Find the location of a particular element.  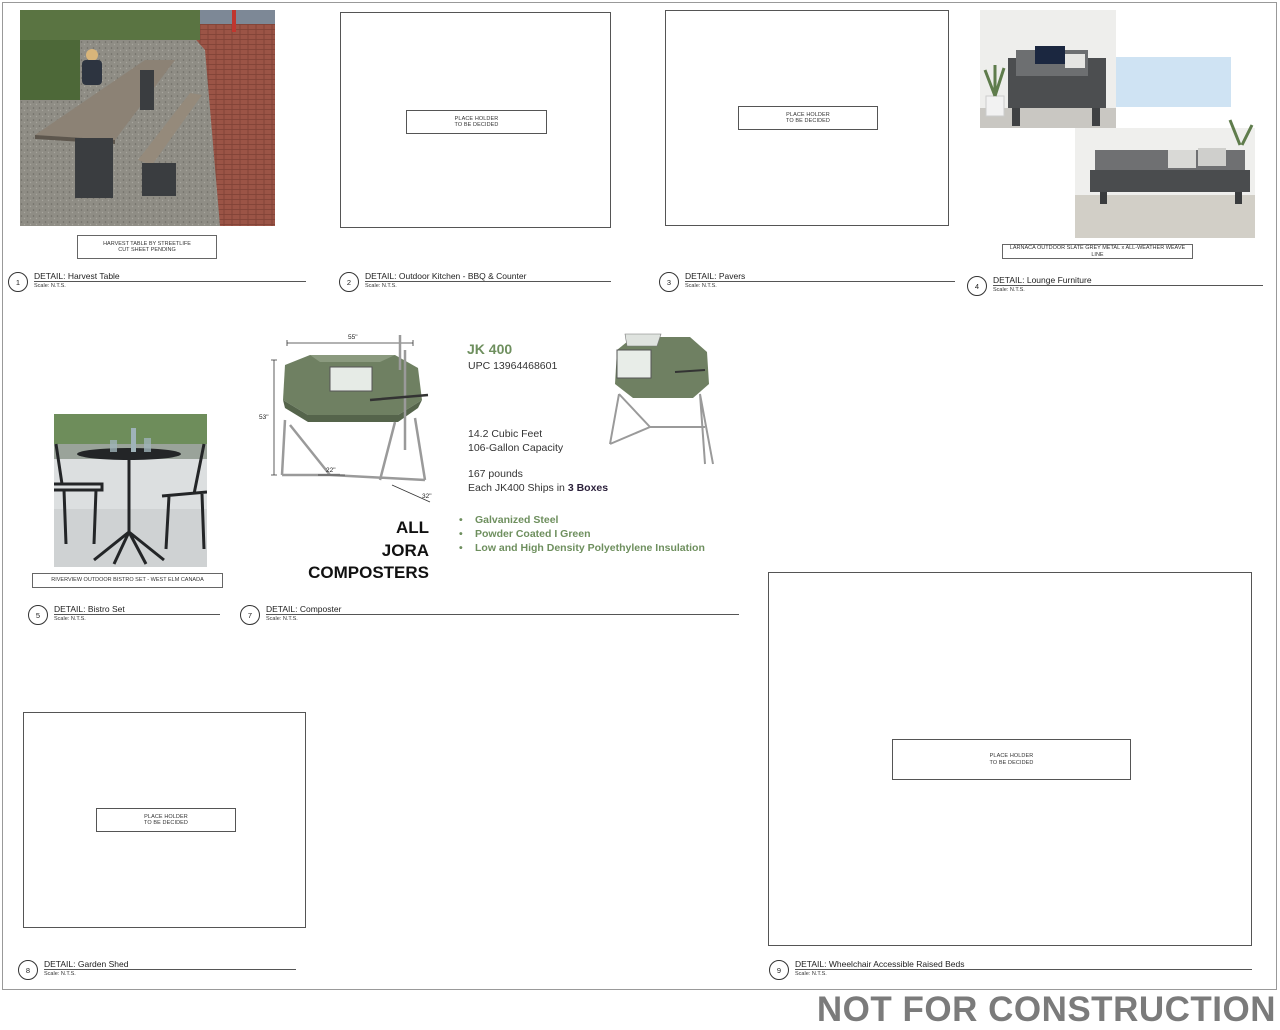

not-for-construction-stamp: NOT FOR CONSTRUCTION is located at coordinates (1046, 1009).